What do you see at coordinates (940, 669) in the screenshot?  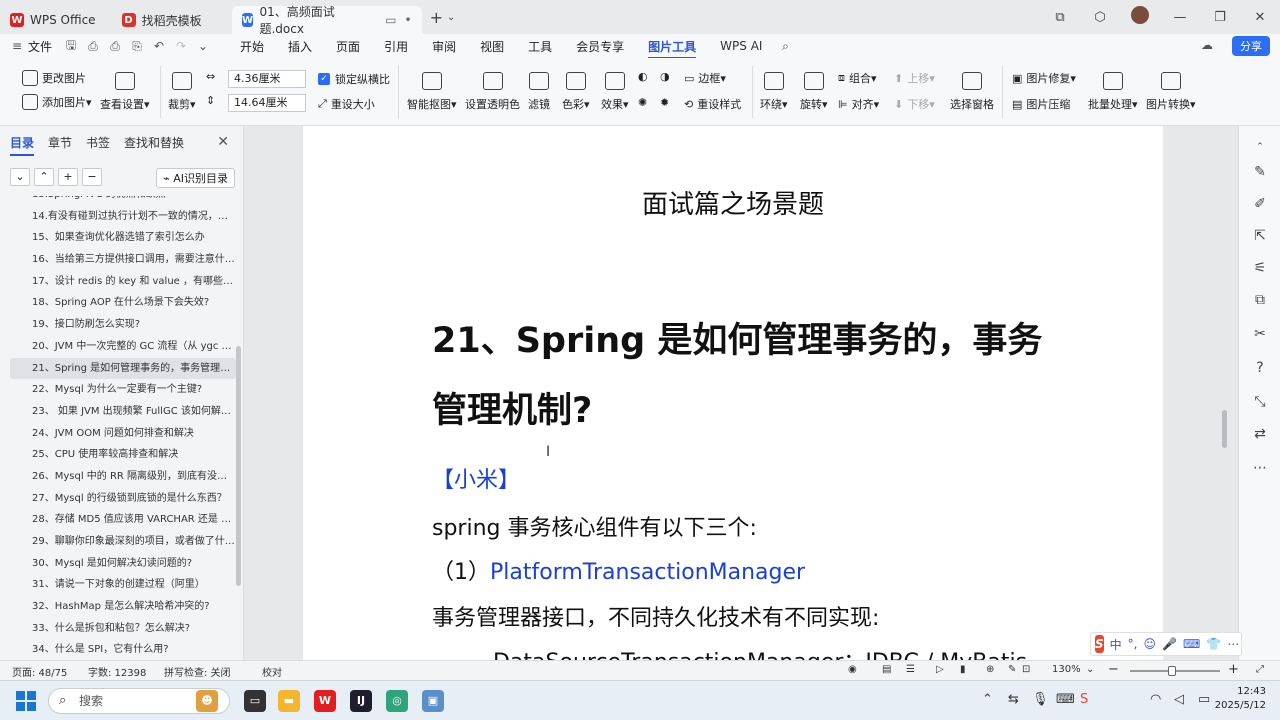 I see `play-icon: ▷` at bounding box center [940, 669].